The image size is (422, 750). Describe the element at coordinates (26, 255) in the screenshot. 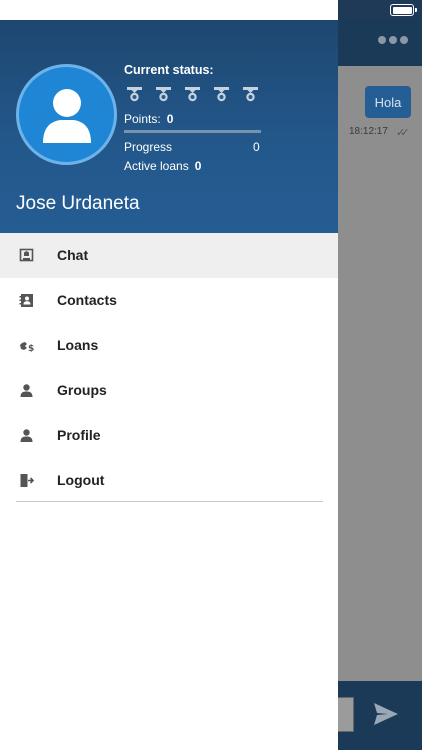

I see `chat-icon` at that location.